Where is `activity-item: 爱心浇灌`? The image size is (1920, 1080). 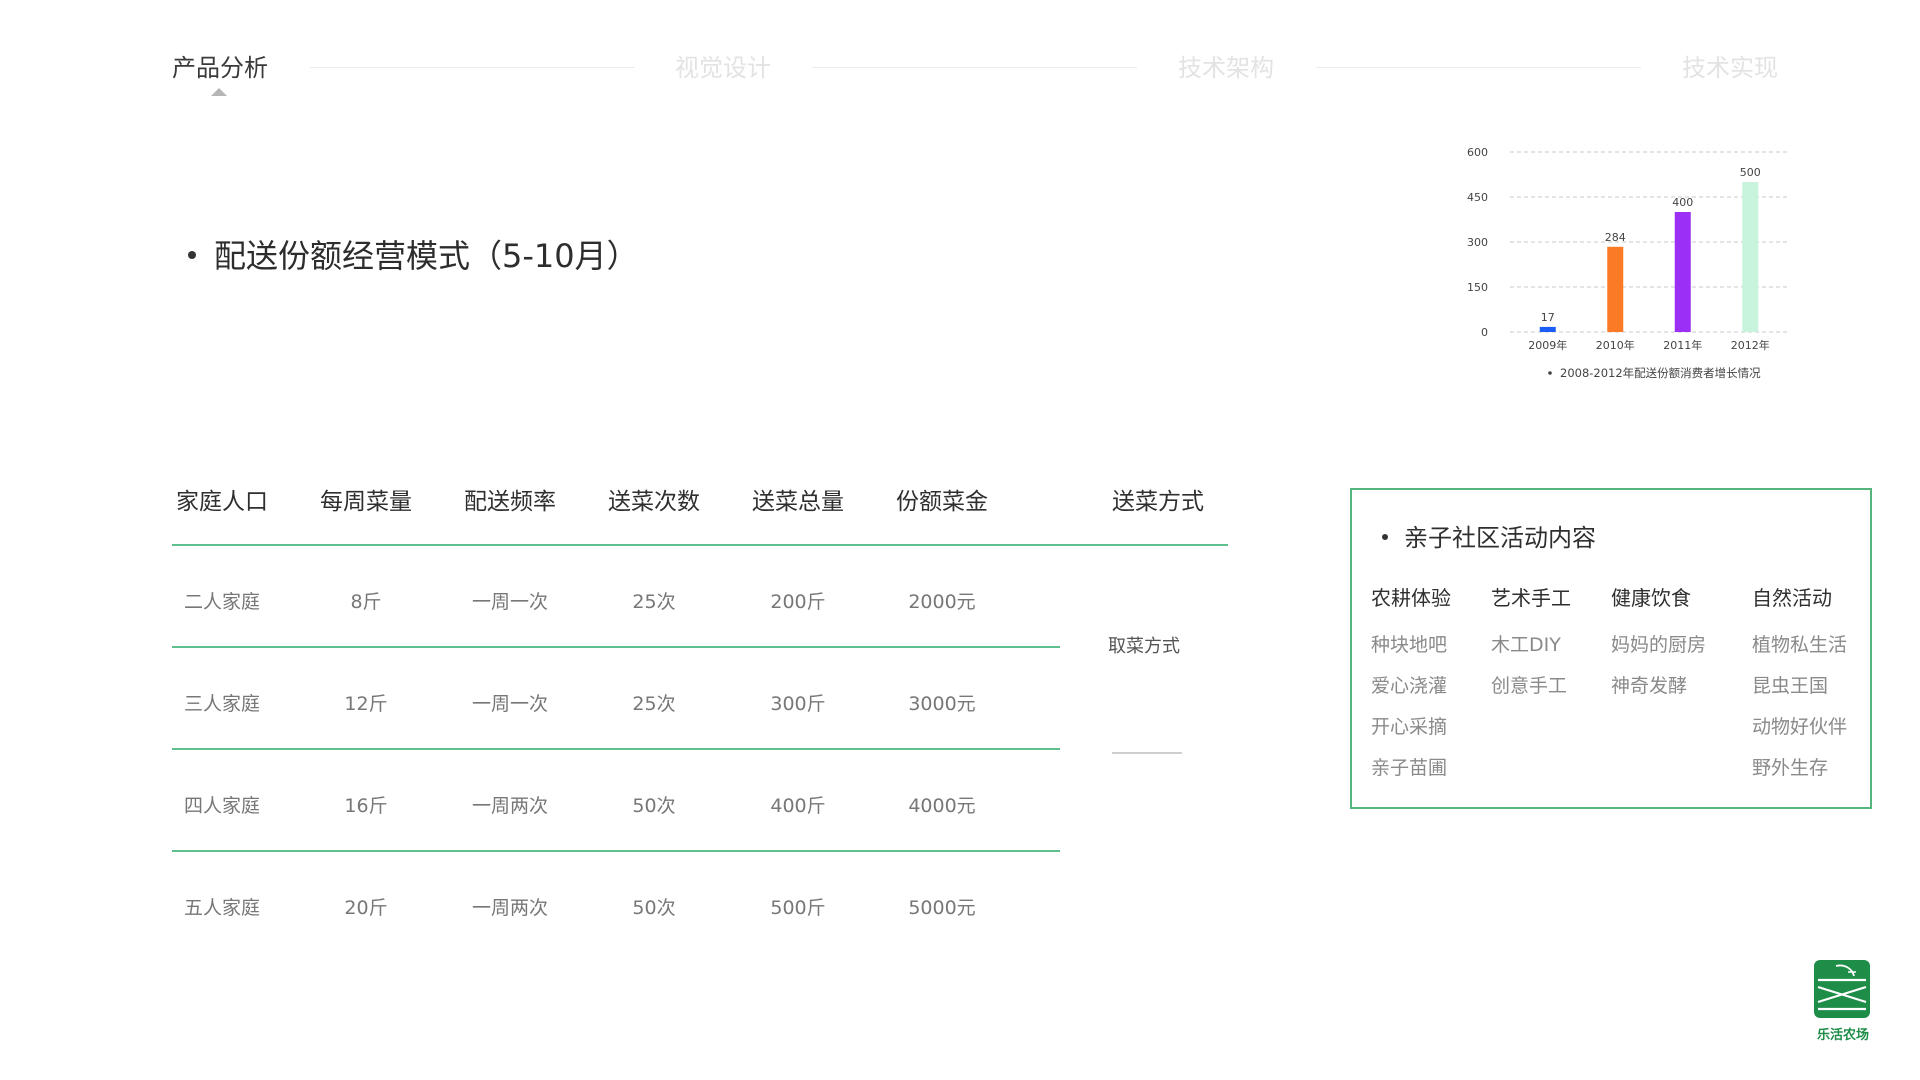 activity-item: 爱心浇灌 is located at coordinates (1409, 686).